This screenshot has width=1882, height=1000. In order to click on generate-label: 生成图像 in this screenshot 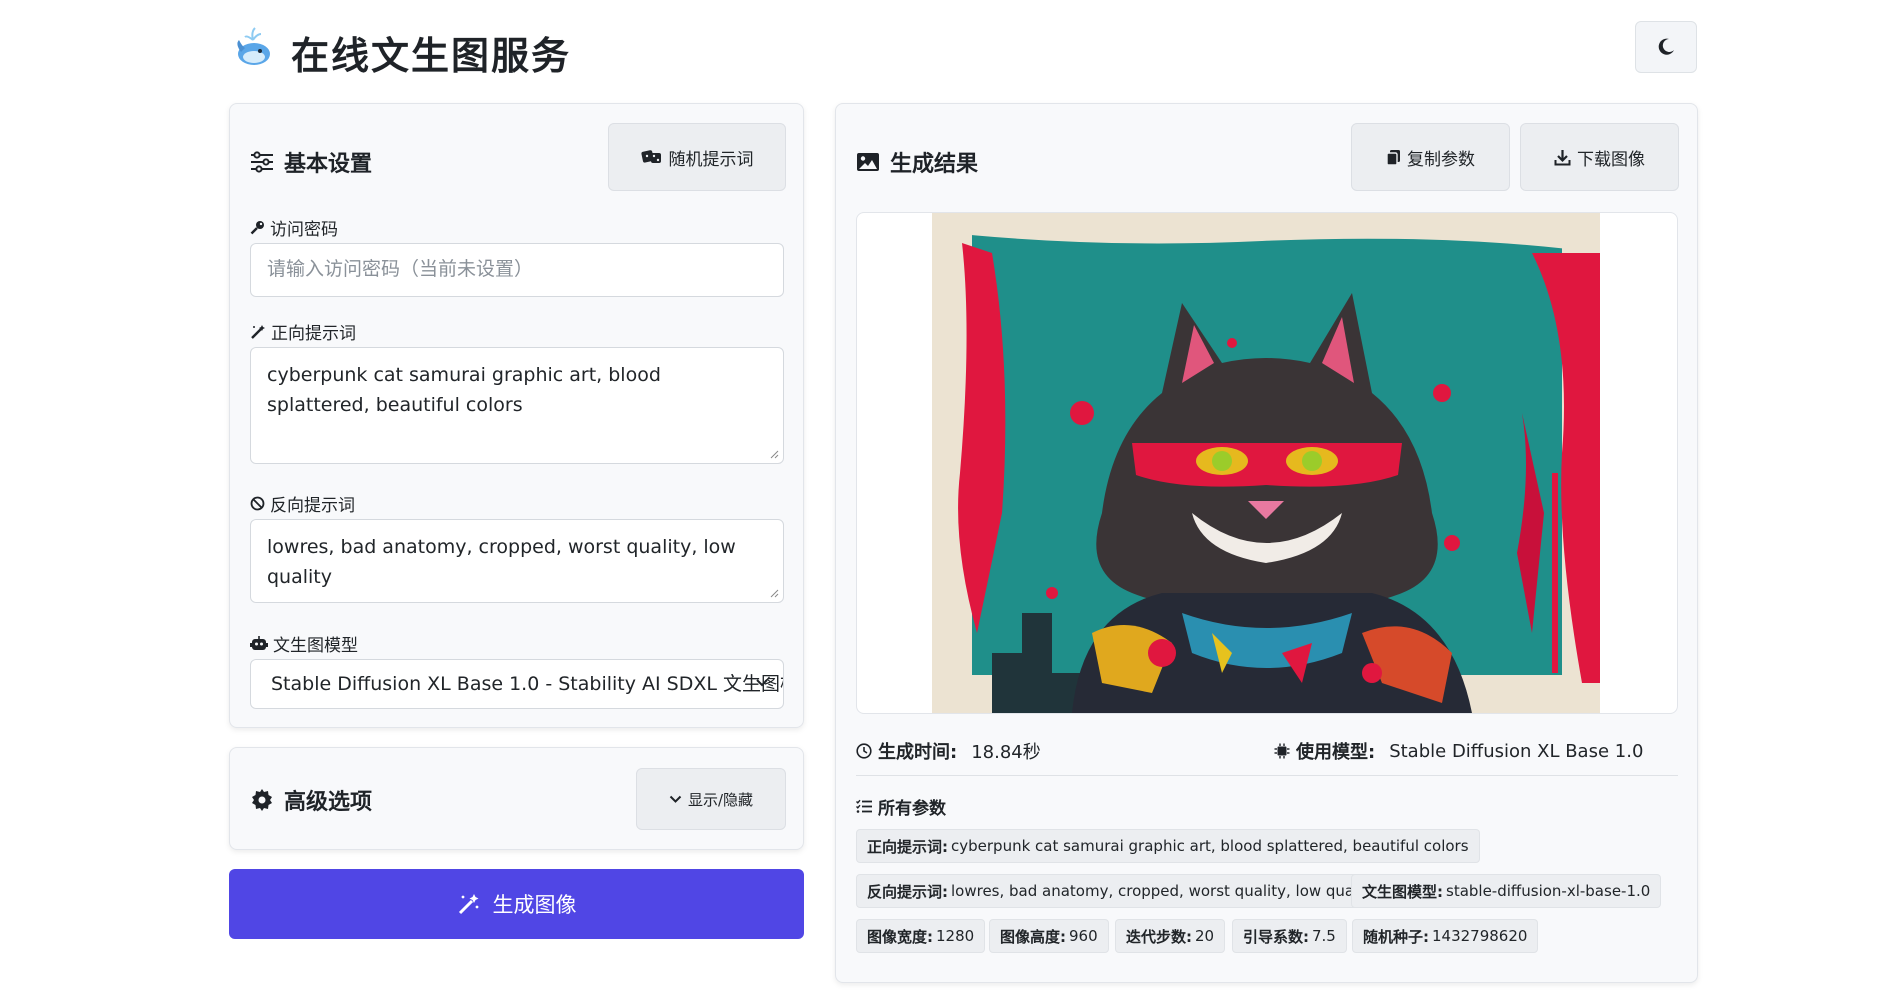, I will do `click(534, 905)`.